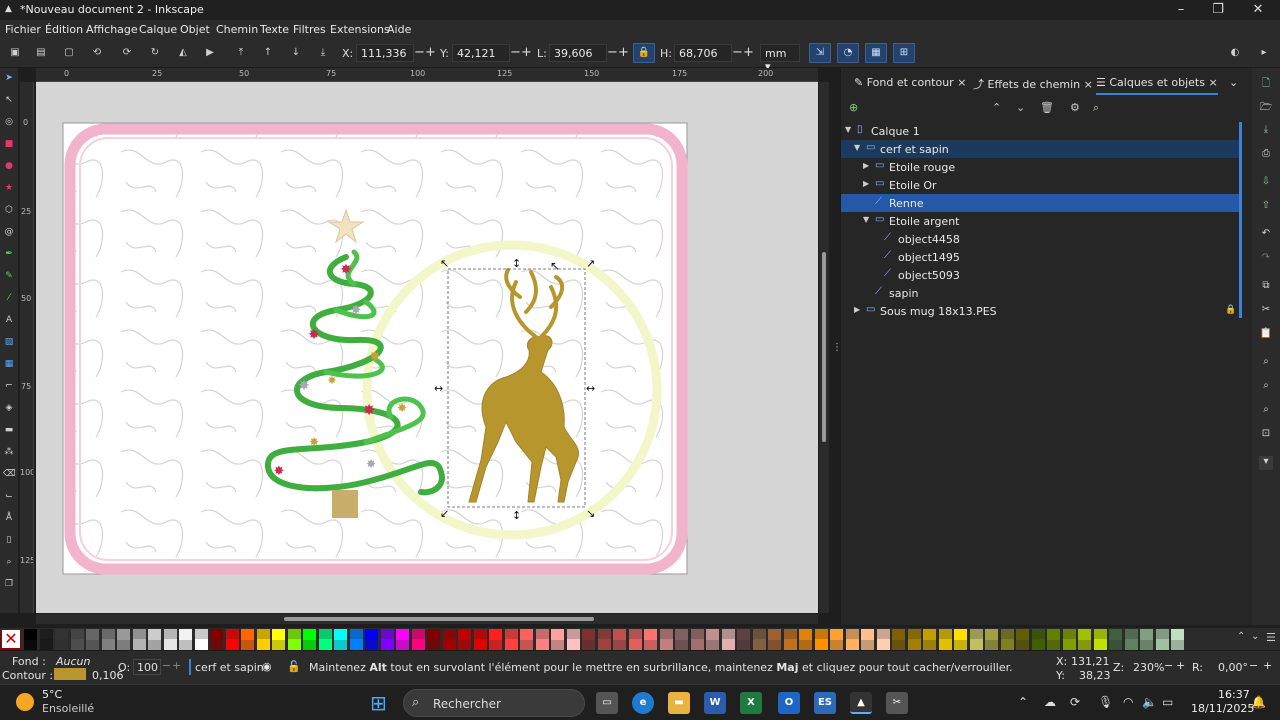  Describe the element at coordinates (15, 53) in the screenshot. I see `select-all-icon: ▣` at that location.